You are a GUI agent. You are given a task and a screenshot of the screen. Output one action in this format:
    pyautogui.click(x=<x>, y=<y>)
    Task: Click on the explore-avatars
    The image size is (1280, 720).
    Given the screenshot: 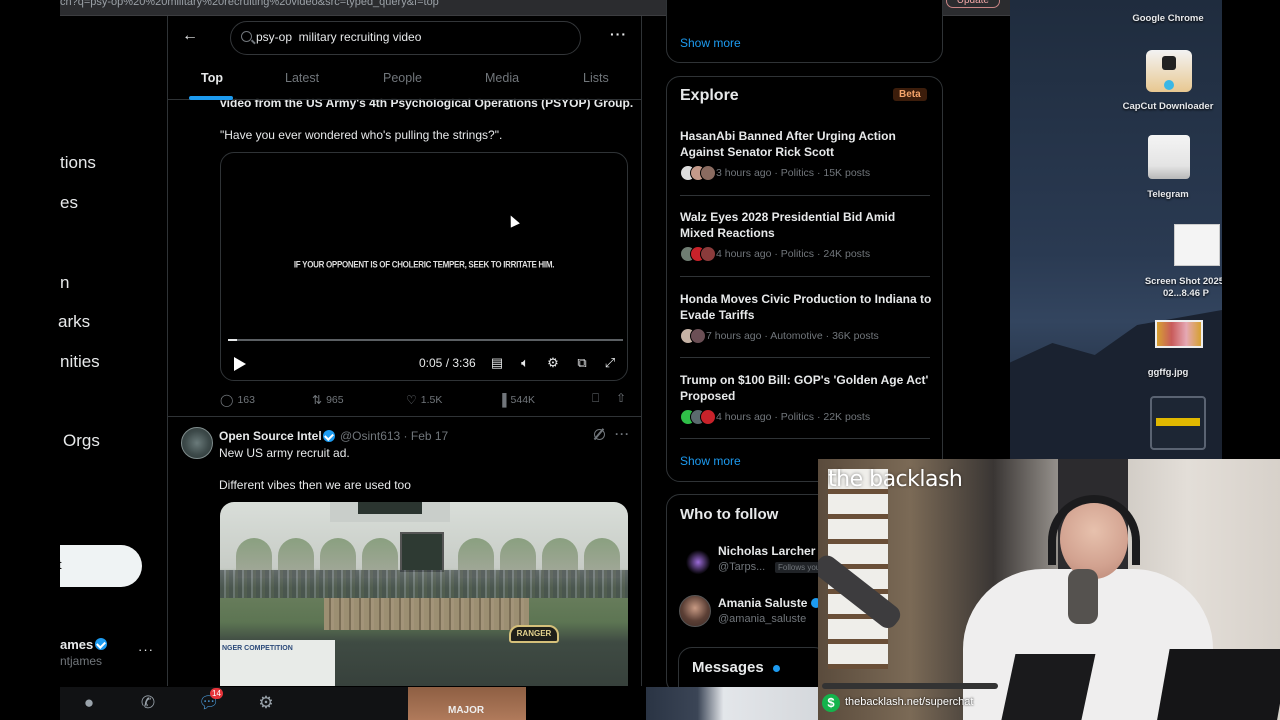 What is the action you would take?
    pyautogui.click(x=698, y=417)
    